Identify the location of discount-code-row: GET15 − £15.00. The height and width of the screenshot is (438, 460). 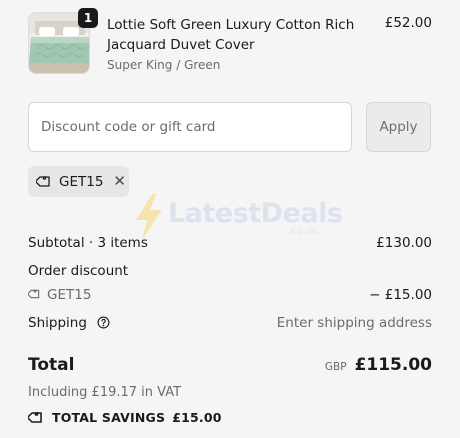
(229, 296).